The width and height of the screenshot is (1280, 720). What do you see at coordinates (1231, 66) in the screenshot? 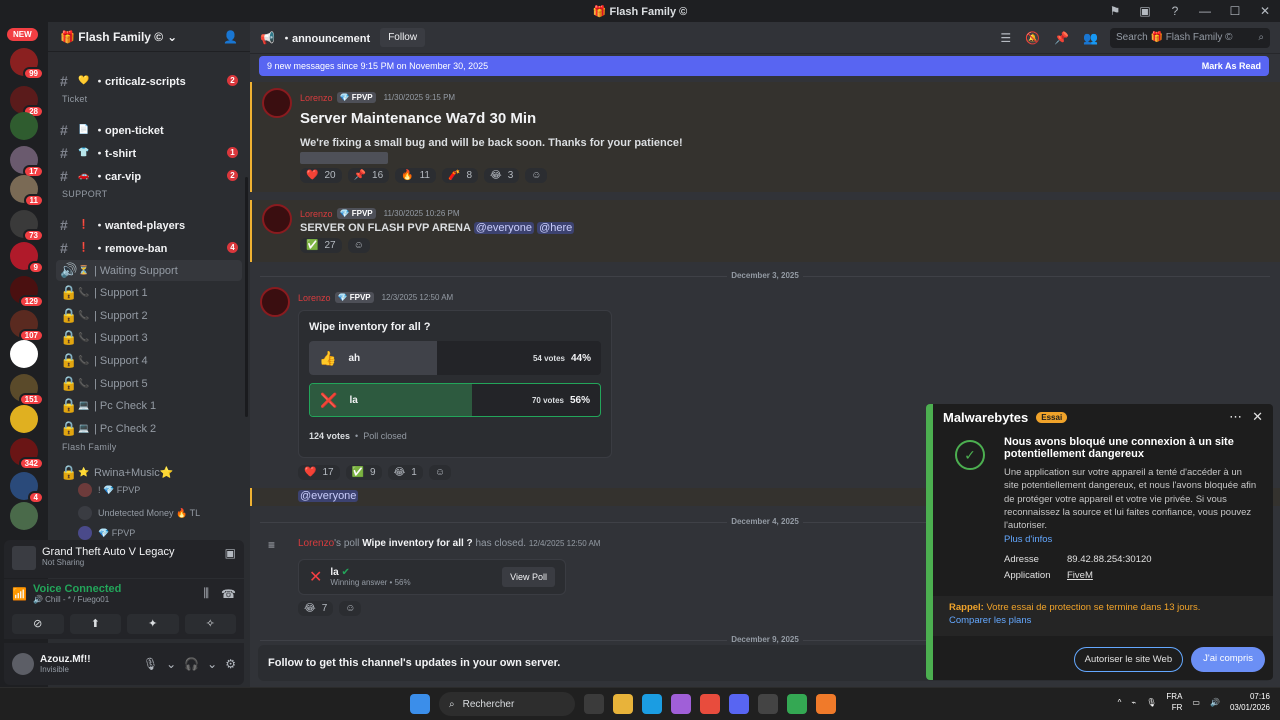
I see `mark-as-read-button: Mark As Read` at bounding box center [1231, 66].